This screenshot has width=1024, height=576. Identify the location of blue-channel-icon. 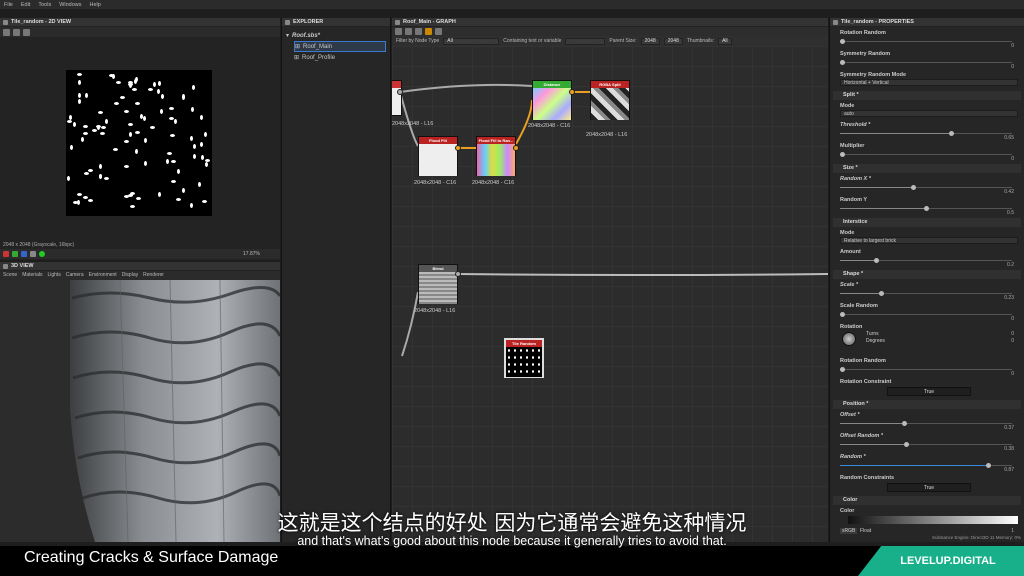
(24, 254).